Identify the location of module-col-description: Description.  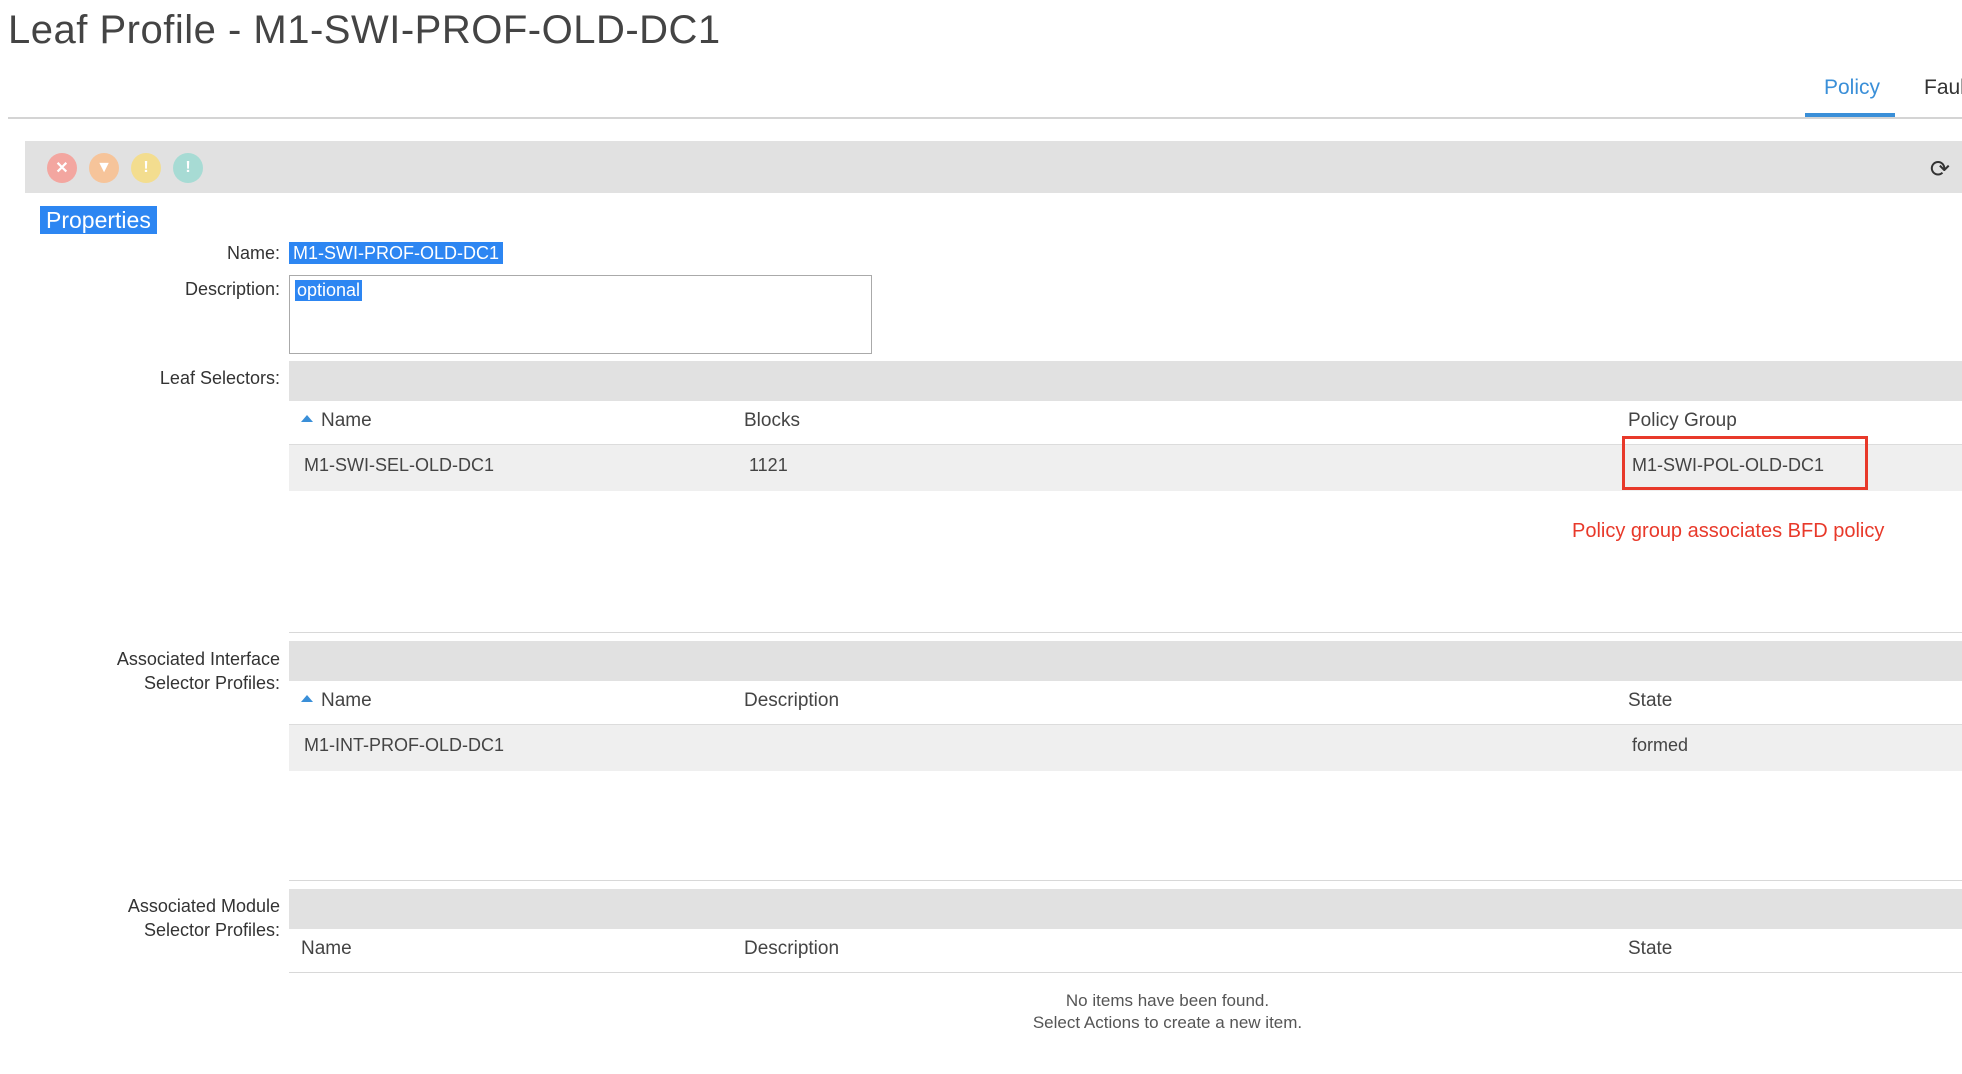
(791, 949).